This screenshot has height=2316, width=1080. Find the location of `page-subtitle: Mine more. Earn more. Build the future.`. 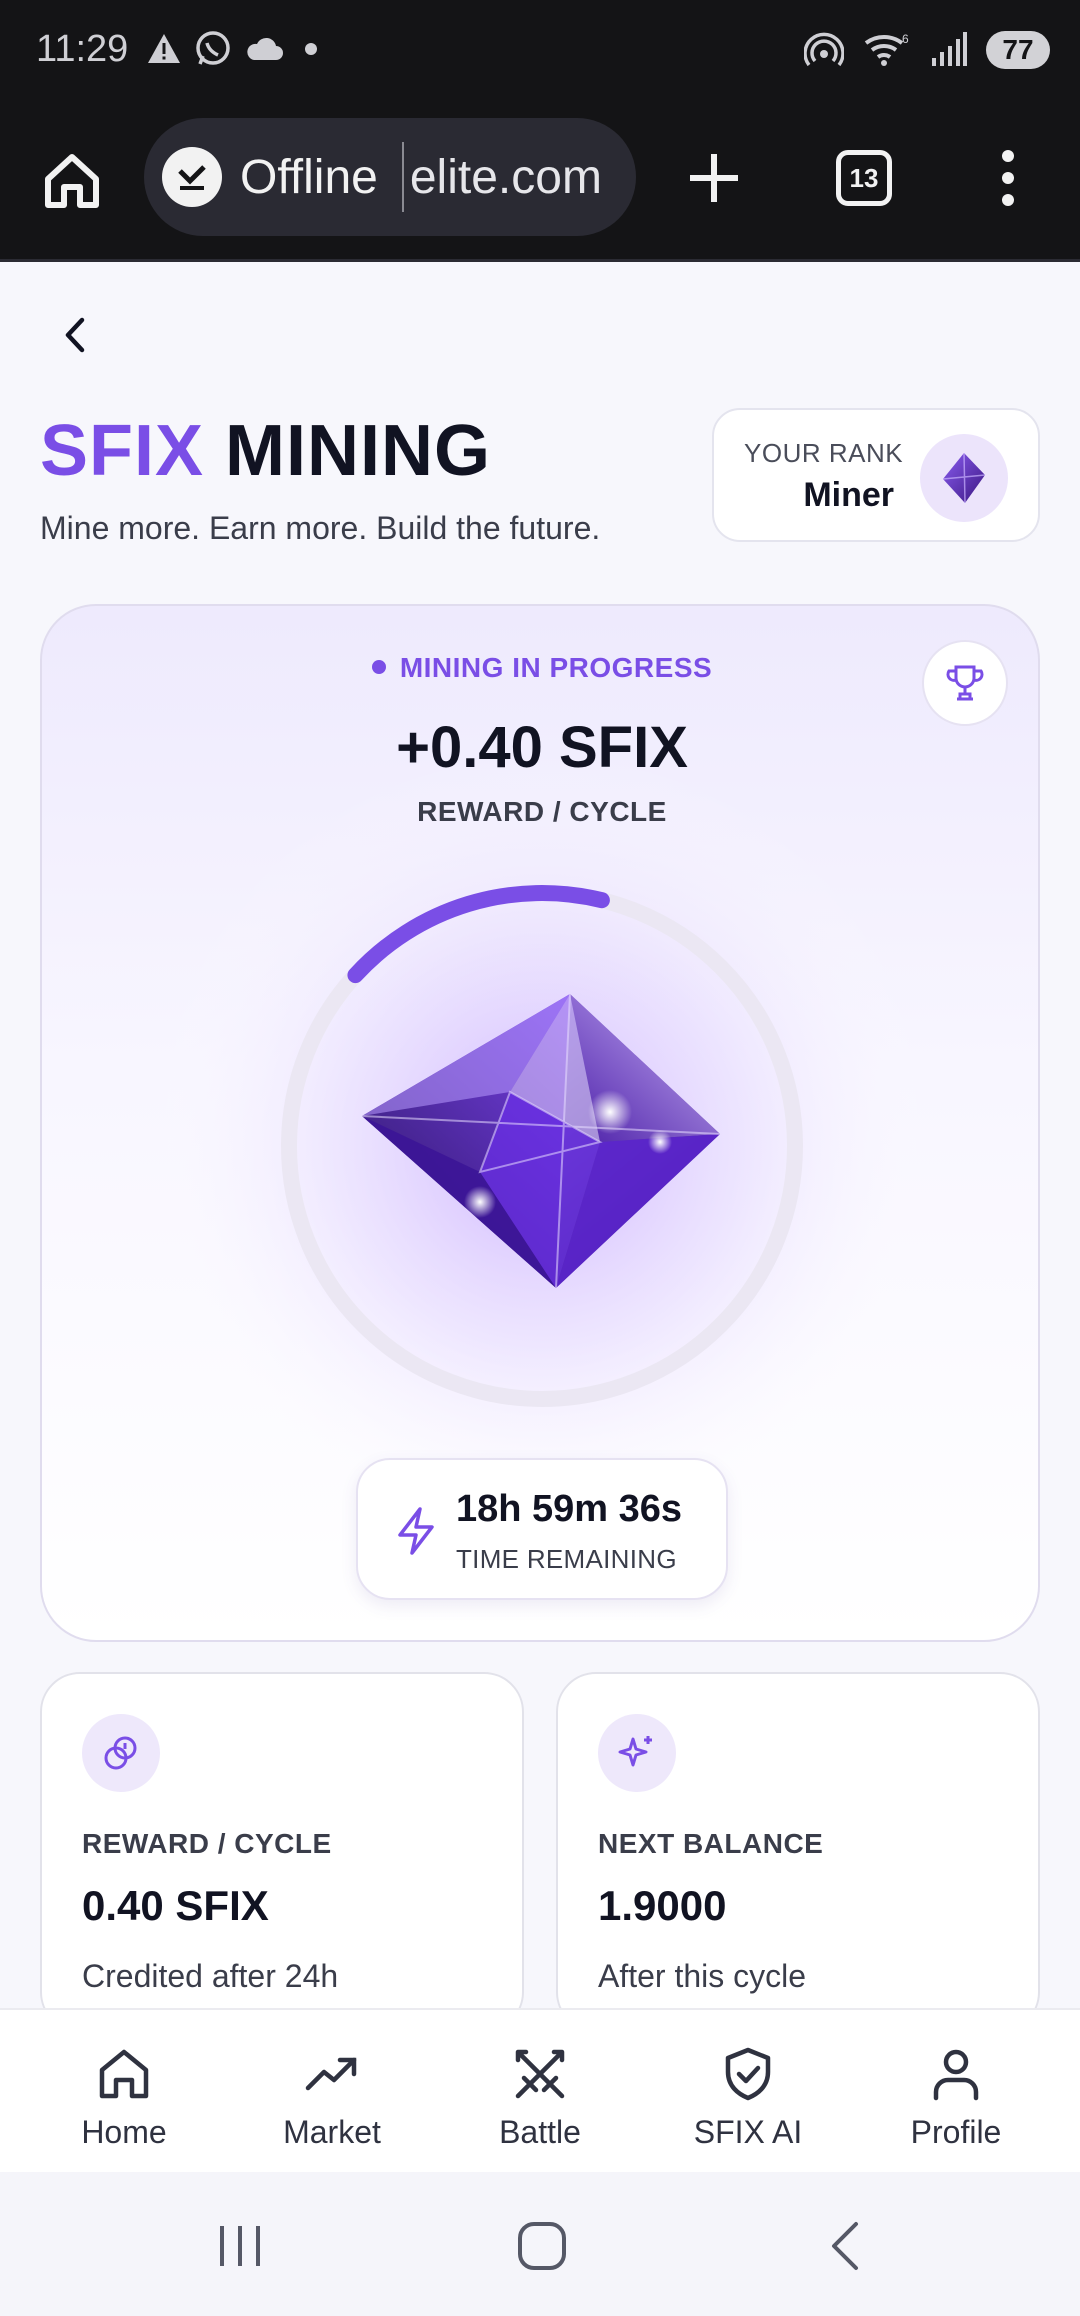

page-subtitle: Mine more. Earn more. Build the future. is located at coordinates (320, 528).